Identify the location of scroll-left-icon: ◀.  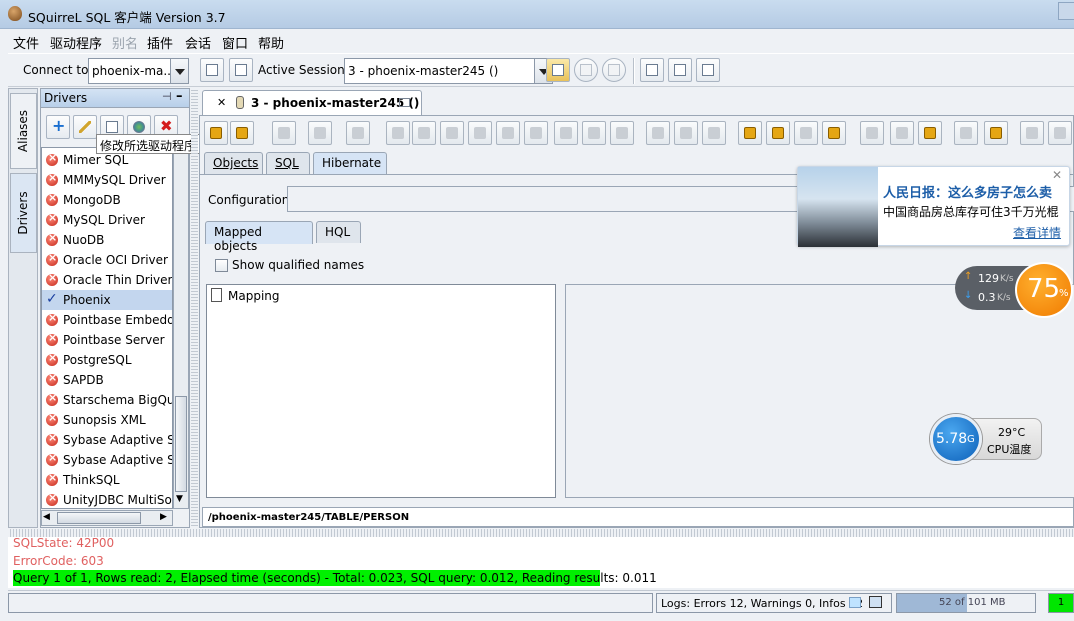
(46, 517).